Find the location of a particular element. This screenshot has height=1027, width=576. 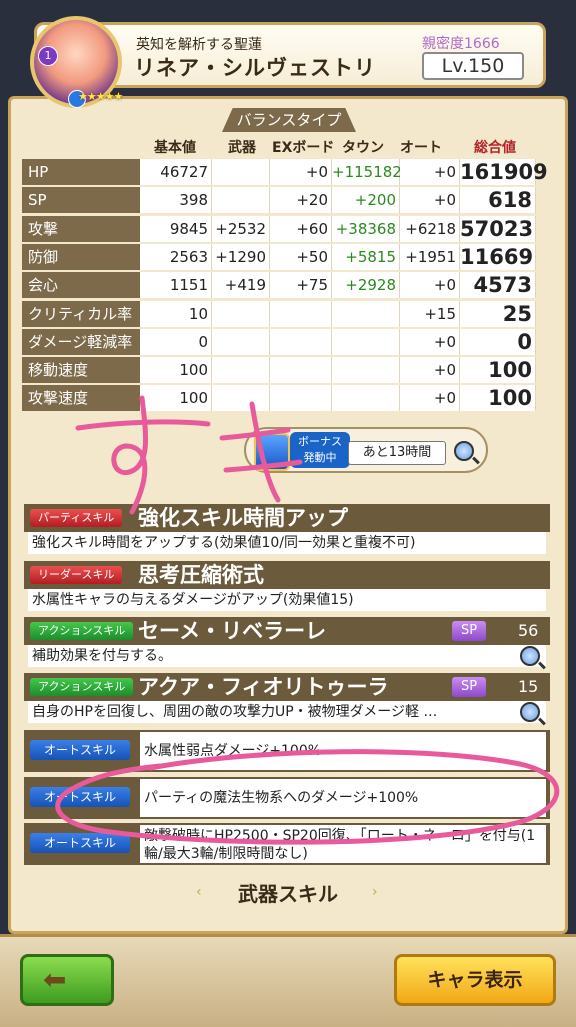

stat-cell-ex: +75 is located at coordinates (301, 285).